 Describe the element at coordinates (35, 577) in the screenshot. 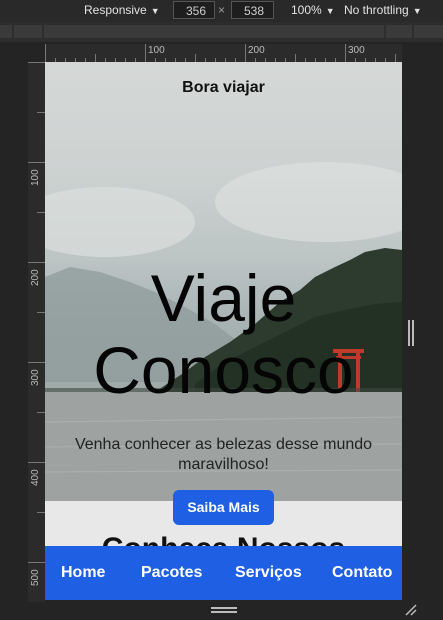

I see `ruler-label: 500` at that location.